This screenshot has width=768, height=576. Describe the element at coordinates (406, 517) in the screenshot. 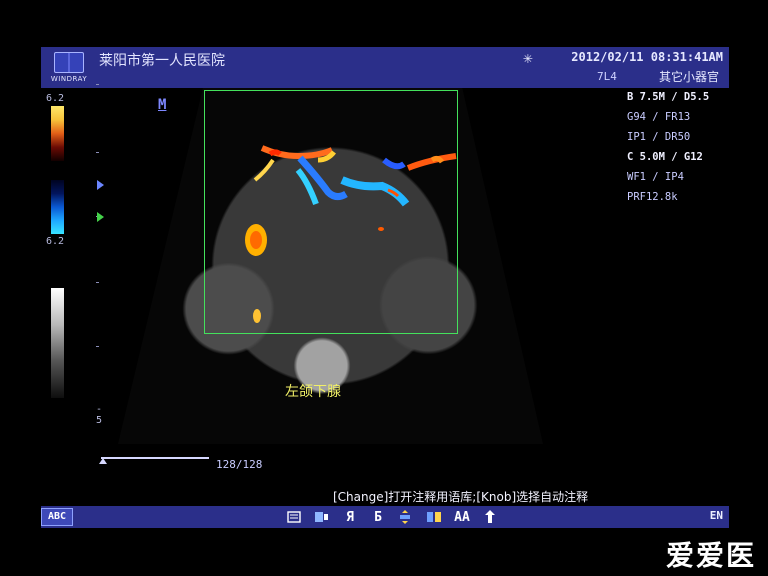

I see `move-vertical-icon` at that location.